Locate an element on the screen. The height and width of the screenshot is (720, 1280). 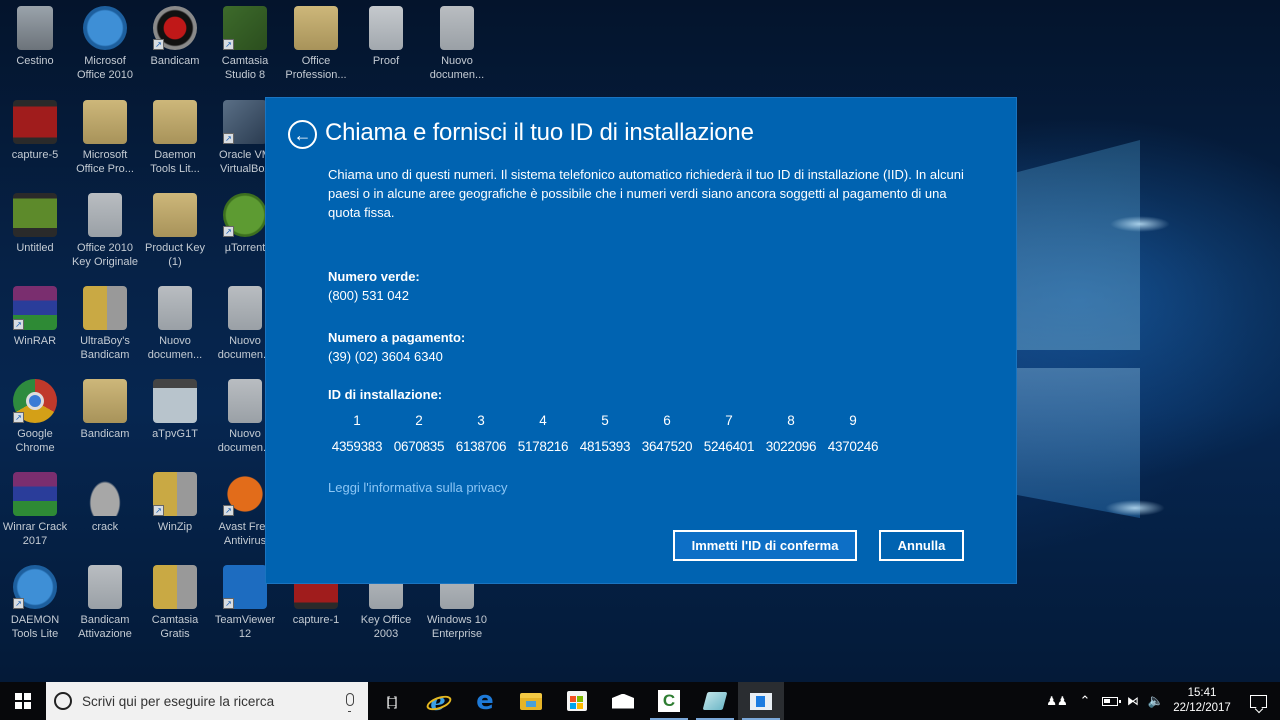
desktop-icon: aTpvG1T is located at coordinates (175, 410).